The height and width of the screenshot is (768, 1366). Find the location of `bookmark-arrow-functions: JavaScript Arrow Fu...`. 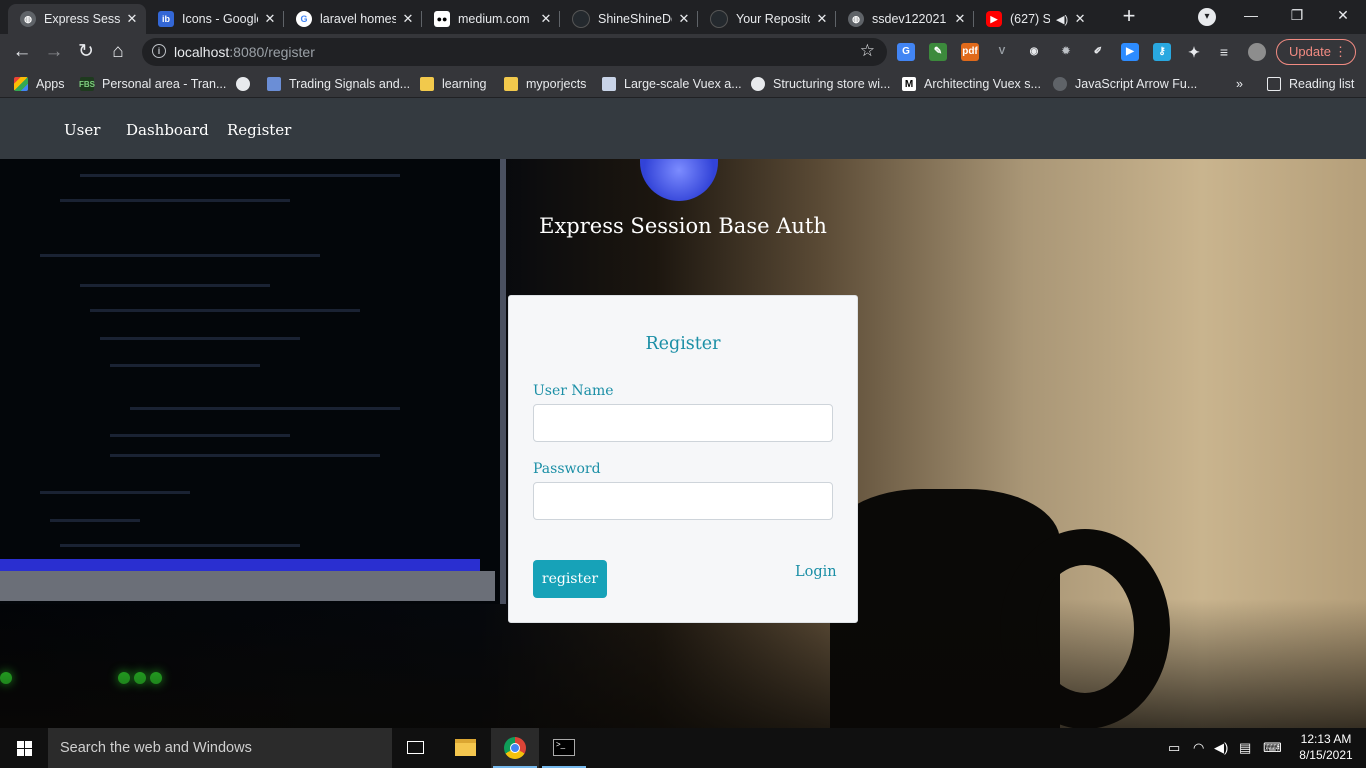

bookmark-arrow-functions: JavaScript Arrow Fu... is located at coordinates (1125, 84).